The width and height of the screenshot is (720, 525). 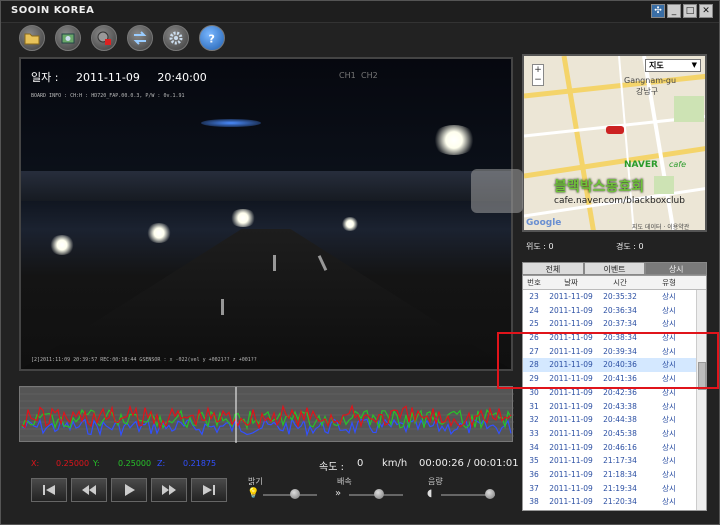 I want to click on gear-icon, so click(x=176, y=38).